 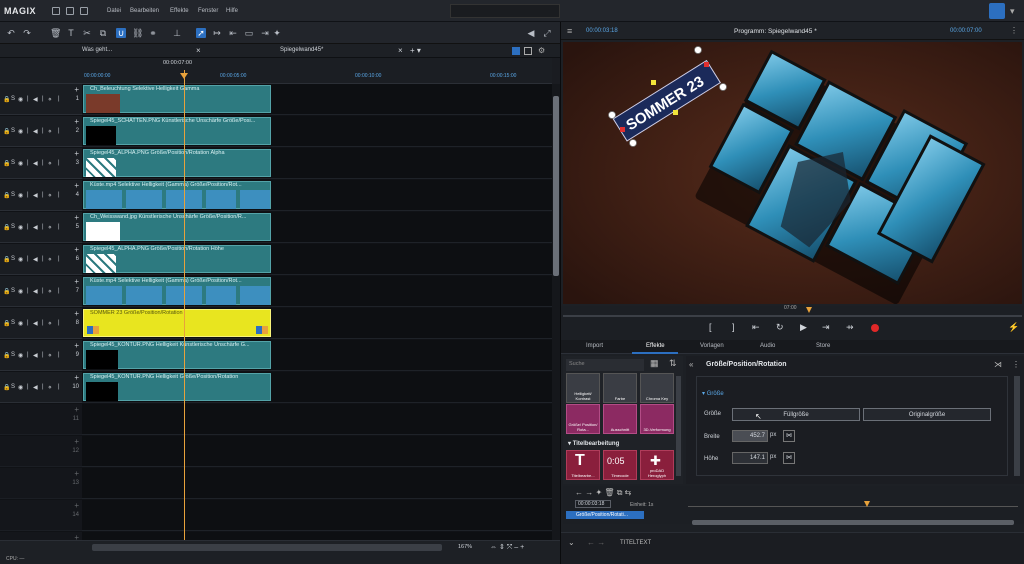 What do you see at coordinates (1013, 327) in the screenshot?
I see `options-icon: ⚡` at bounding box center [1013, 327].